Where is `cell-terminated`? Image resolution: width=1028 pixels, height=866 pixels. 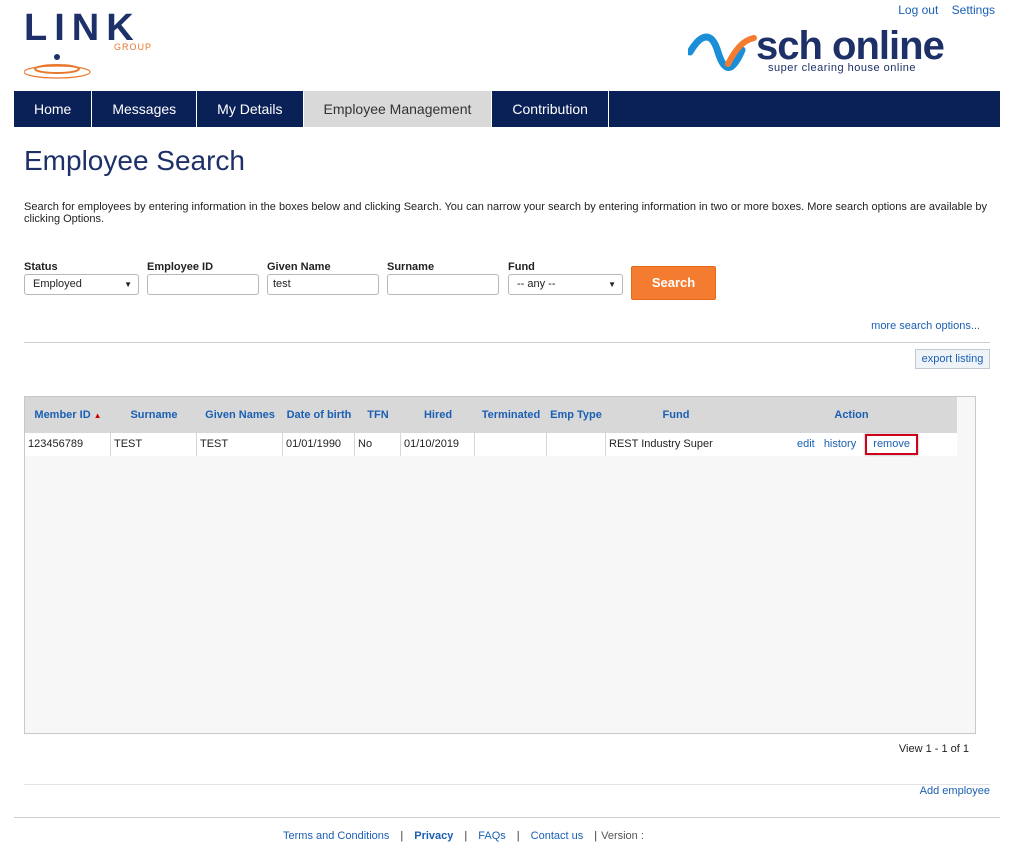
cell-terminated is located at coordinates (511, 444).